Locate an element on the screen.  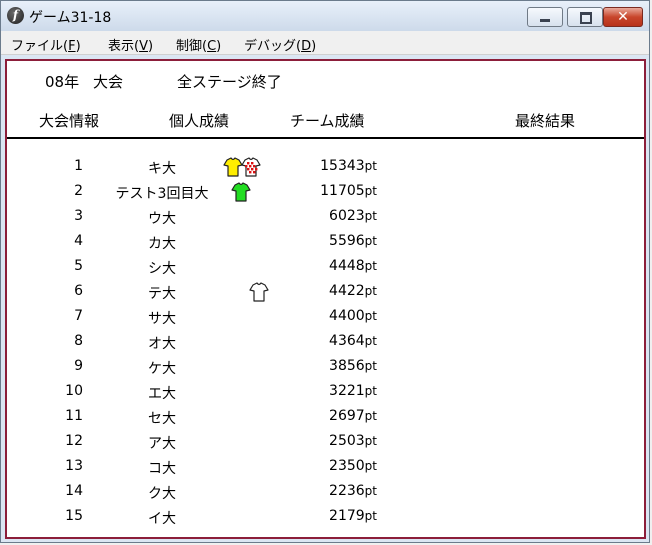
team-name-cell: イ大 is located at coordinates (162, 519).